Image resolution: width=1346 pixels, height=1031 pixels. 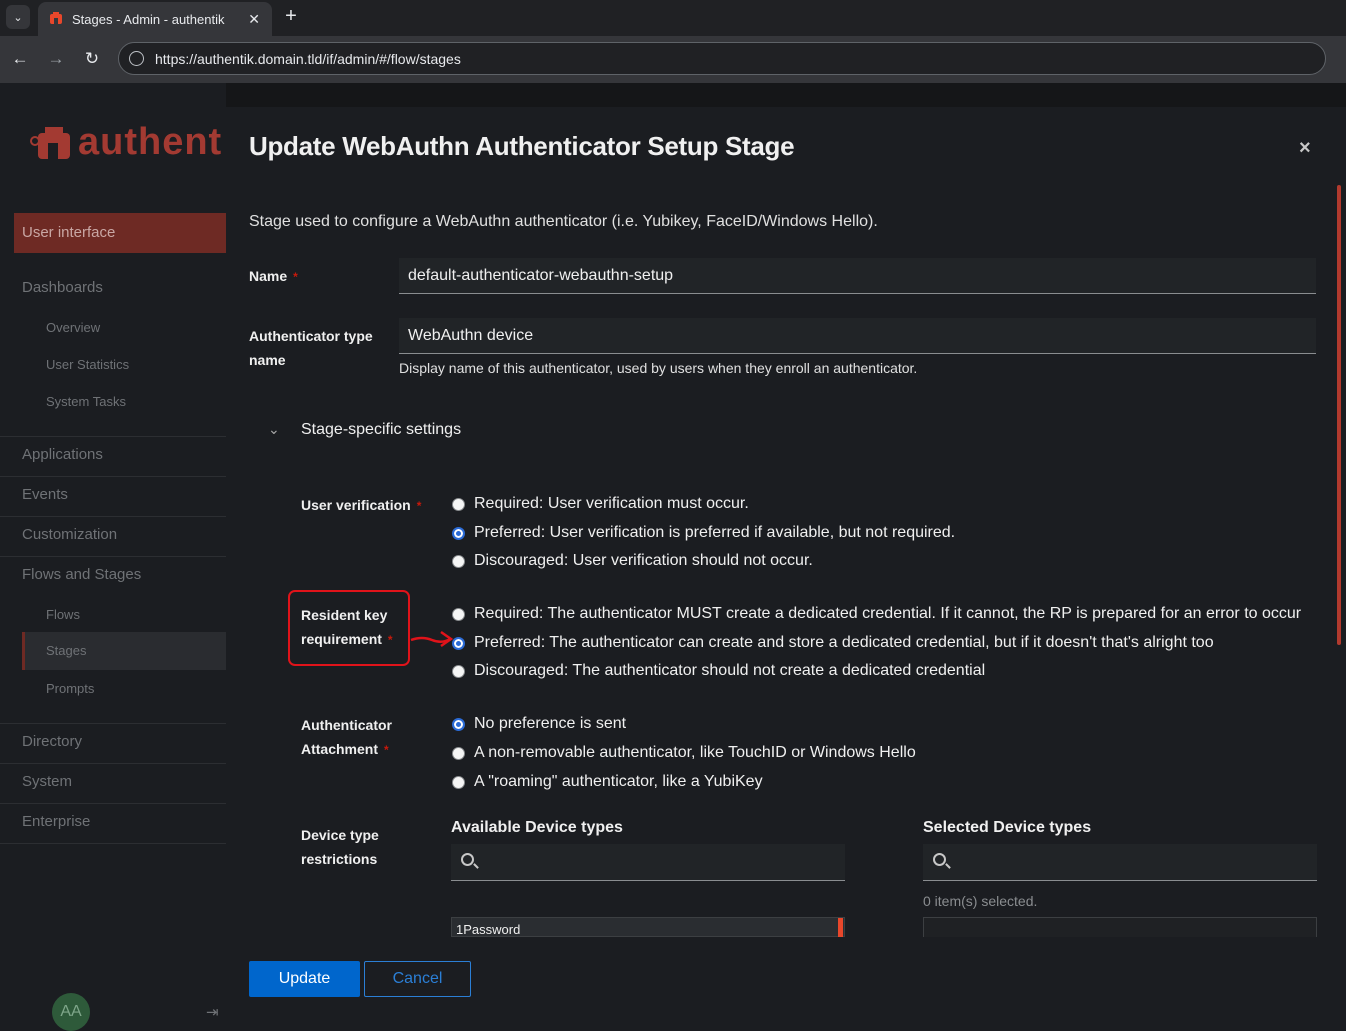 I want to click on tab-title: Stages - Admin - authentik, so click(x=148, y=19).